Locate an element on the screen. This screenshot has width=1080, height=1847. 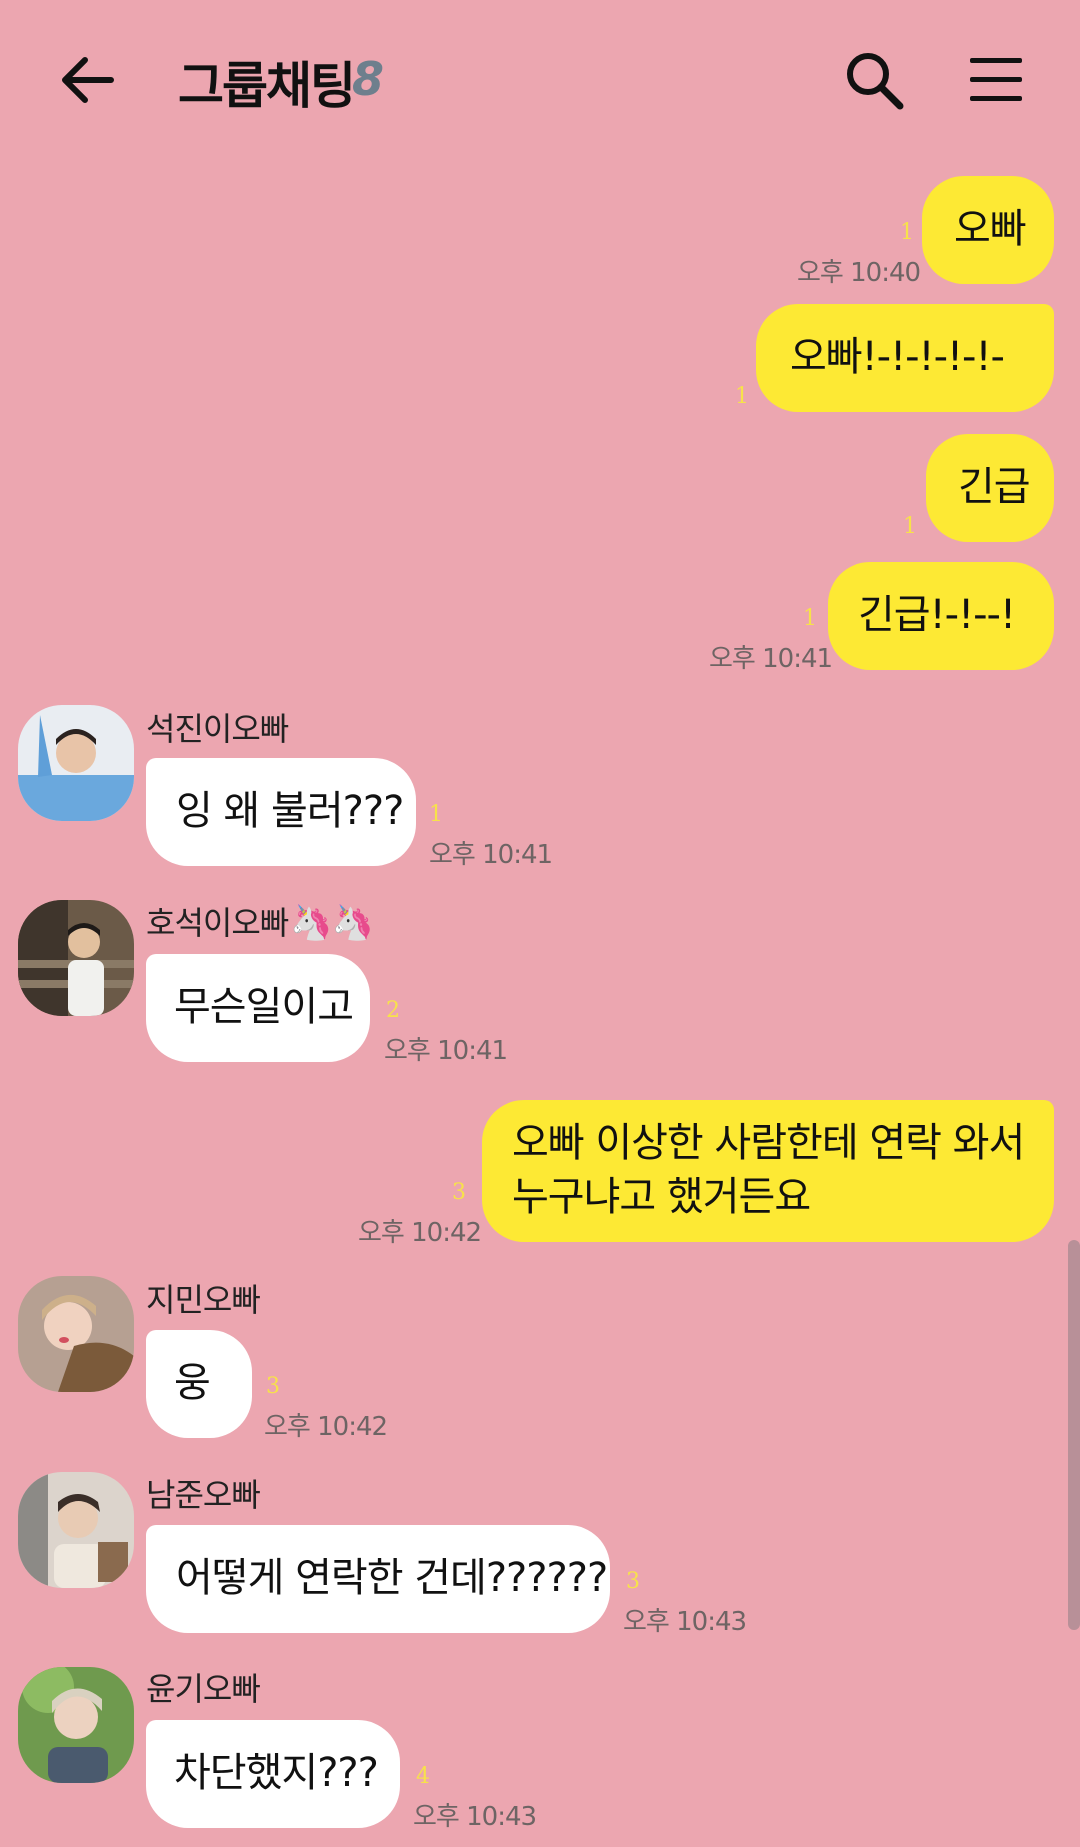
message-bubble: 어떻게 연락한 건데?????? is located at coordinates (378, 1579).